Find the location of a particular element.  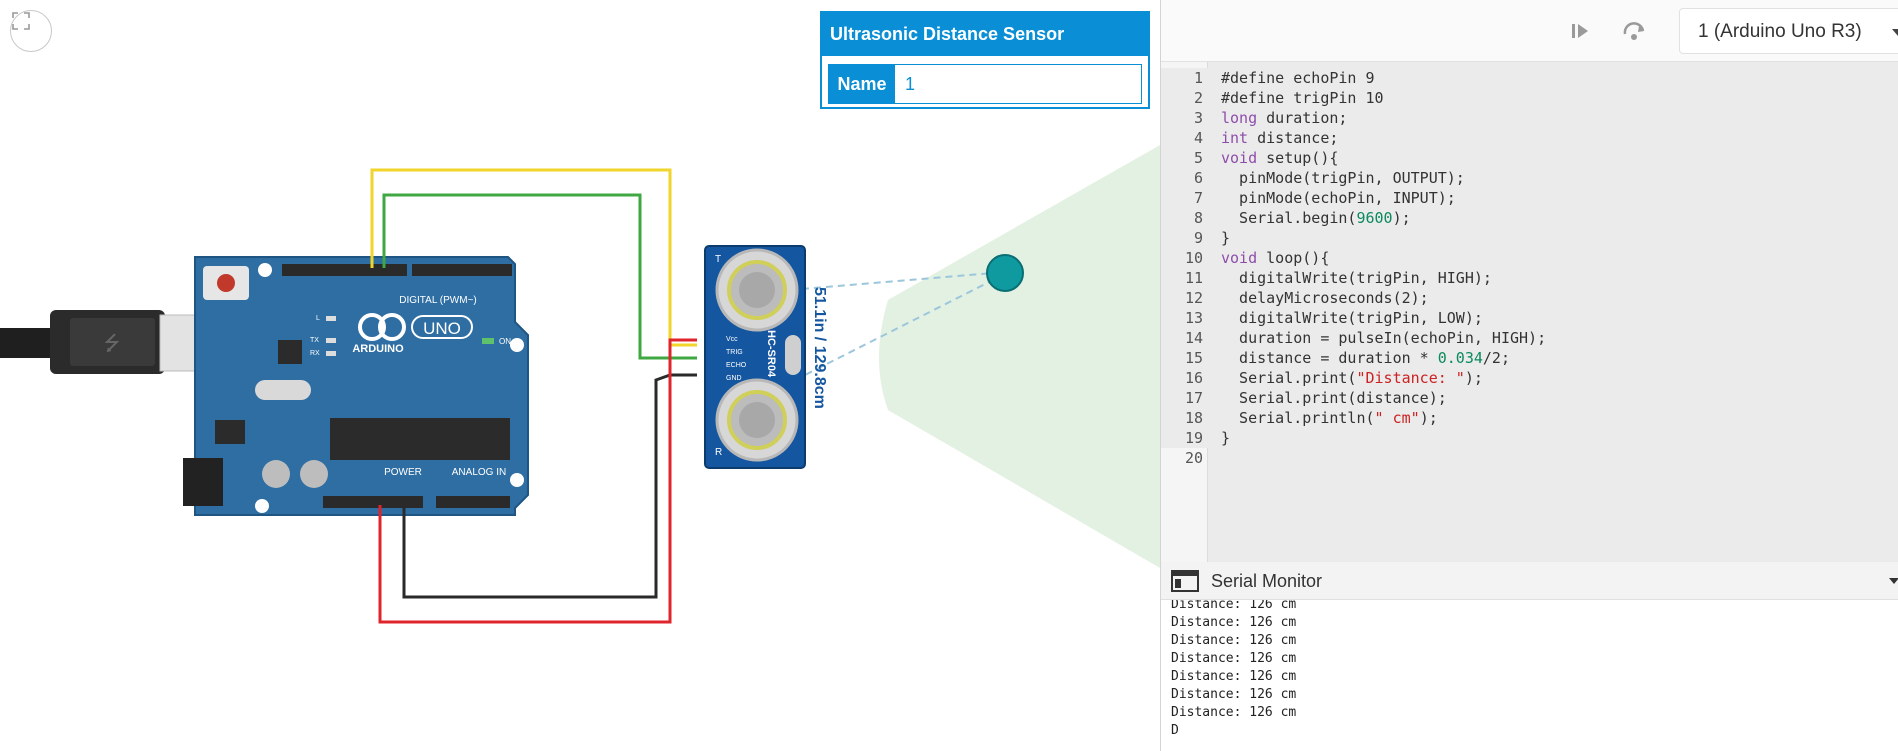

usb-icon: ⭍ is located at coordinates (112, 343).